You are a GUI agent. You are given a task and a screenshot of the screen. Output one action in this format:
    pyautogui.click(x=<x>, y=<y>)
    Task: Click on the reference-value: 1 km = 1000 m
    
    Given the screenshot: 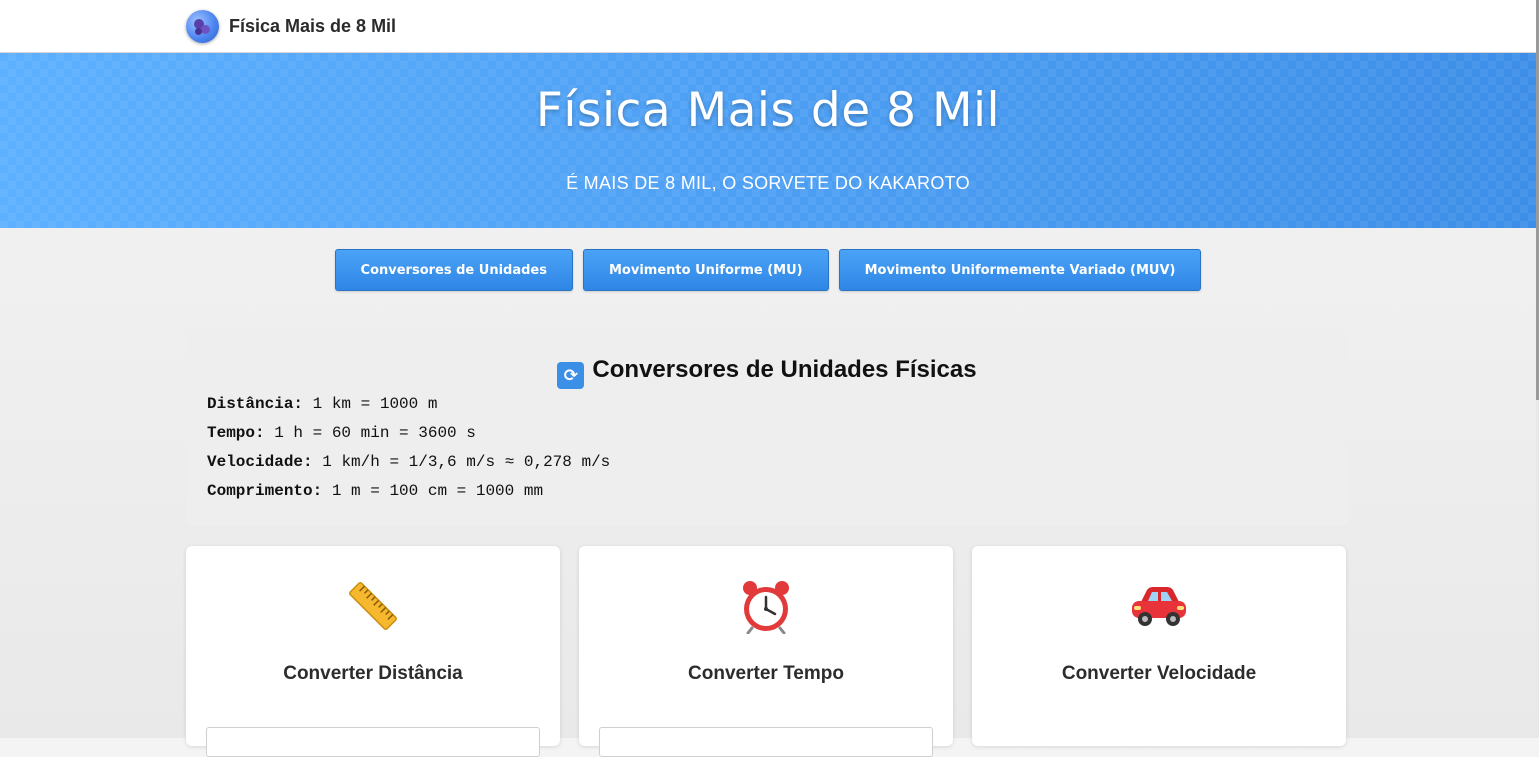 What is the action you would take?
    pyautogui.click(x=375, y=404)
    